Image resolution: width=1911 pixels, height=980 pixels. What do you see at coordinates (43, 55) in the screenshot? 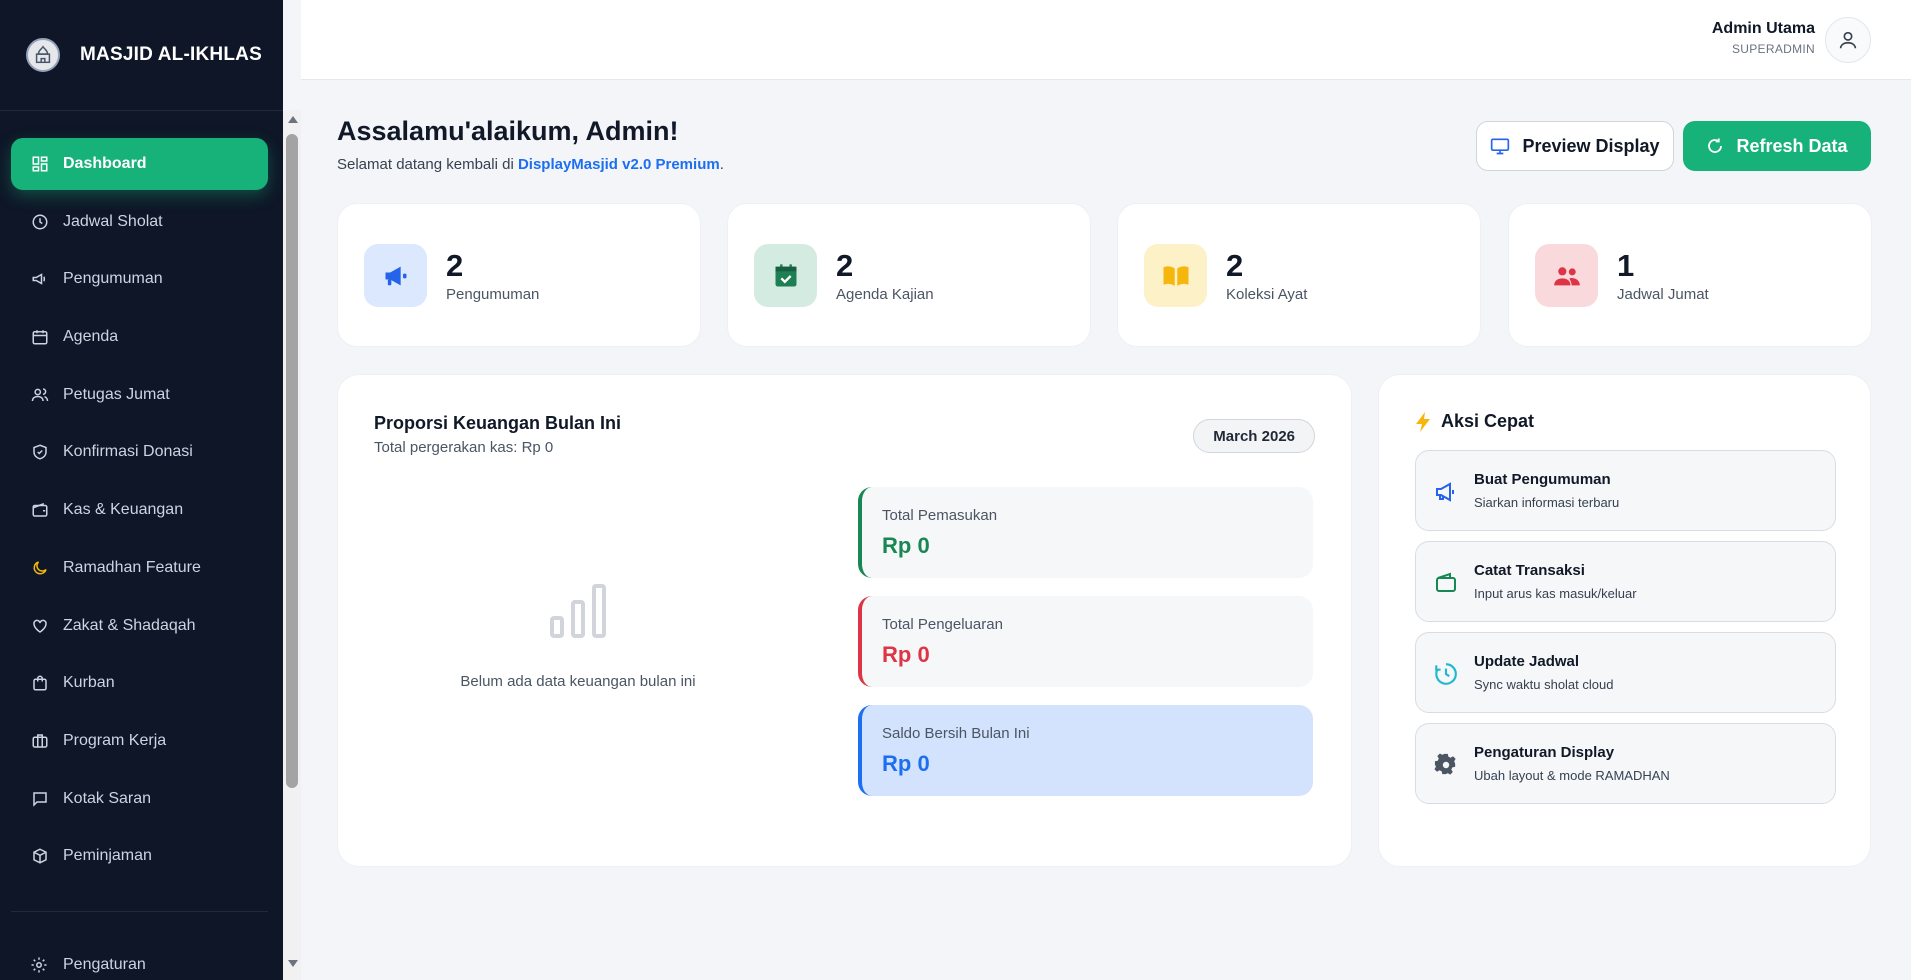
I see `mosque-logo-icon` at bounding box center [43, 55].